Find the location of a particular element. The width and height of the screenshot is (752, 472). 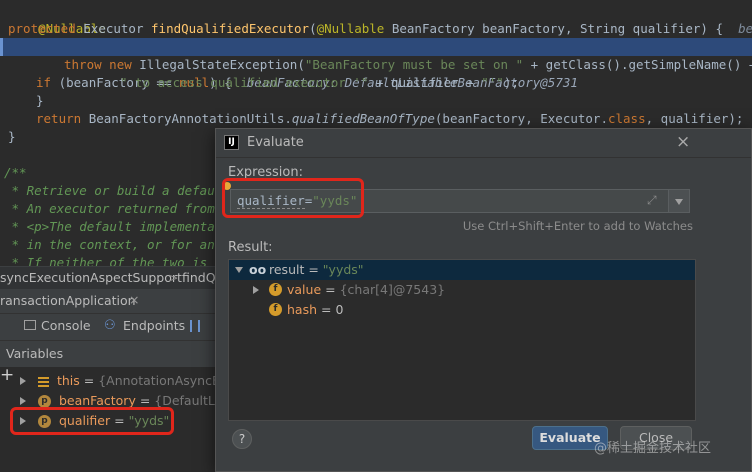

dialog-title-bar: IJ Evaluate × is located at coordinates (483, 143).